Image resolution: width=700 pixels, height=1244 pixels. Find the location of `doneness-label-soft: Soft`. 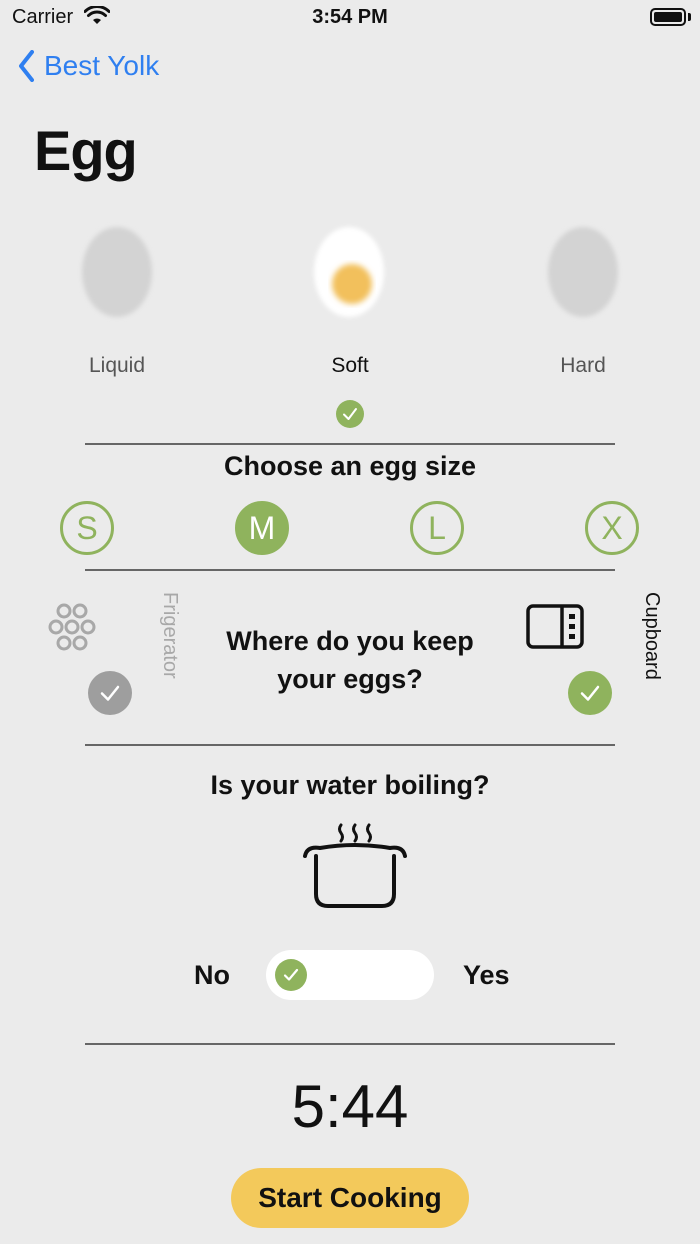

doneness-label-soft: Soft is located at coordinates (350, 365).